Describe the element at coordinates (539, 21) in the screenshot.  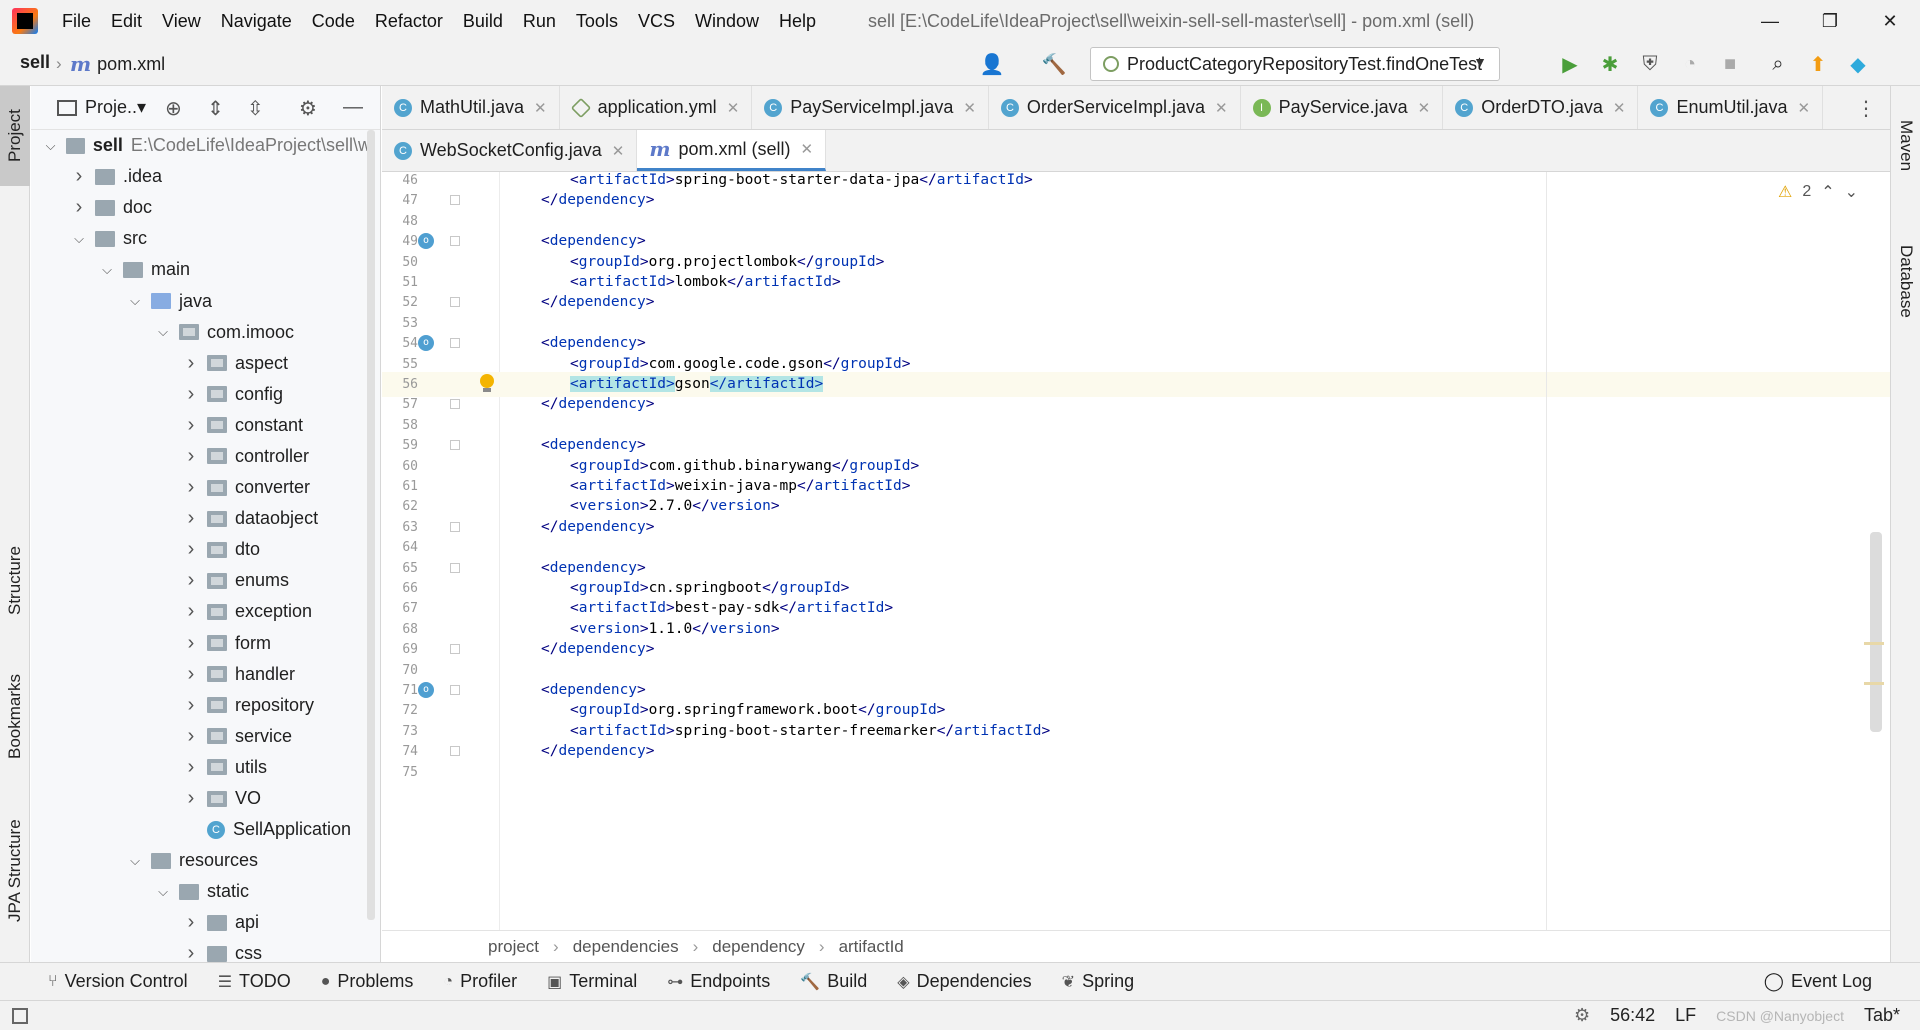
I see `menu-item-run: Run` at that location.